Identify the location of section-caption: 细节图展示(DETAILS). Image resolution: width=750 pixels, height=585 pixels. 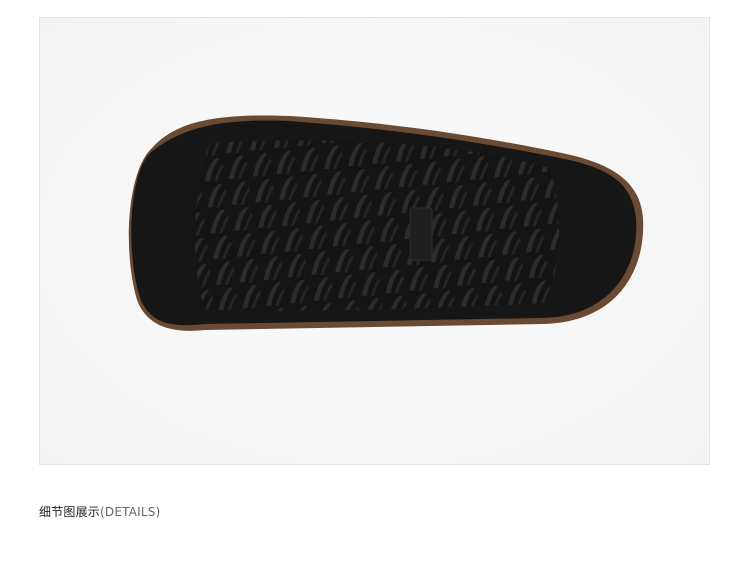
(99, 511).